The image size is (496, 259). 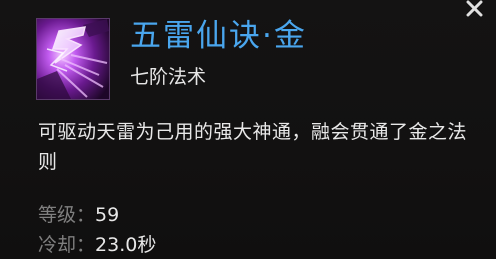 I want to click on skill-title: 五雷仙诀·金, so click(x=218, y=36).